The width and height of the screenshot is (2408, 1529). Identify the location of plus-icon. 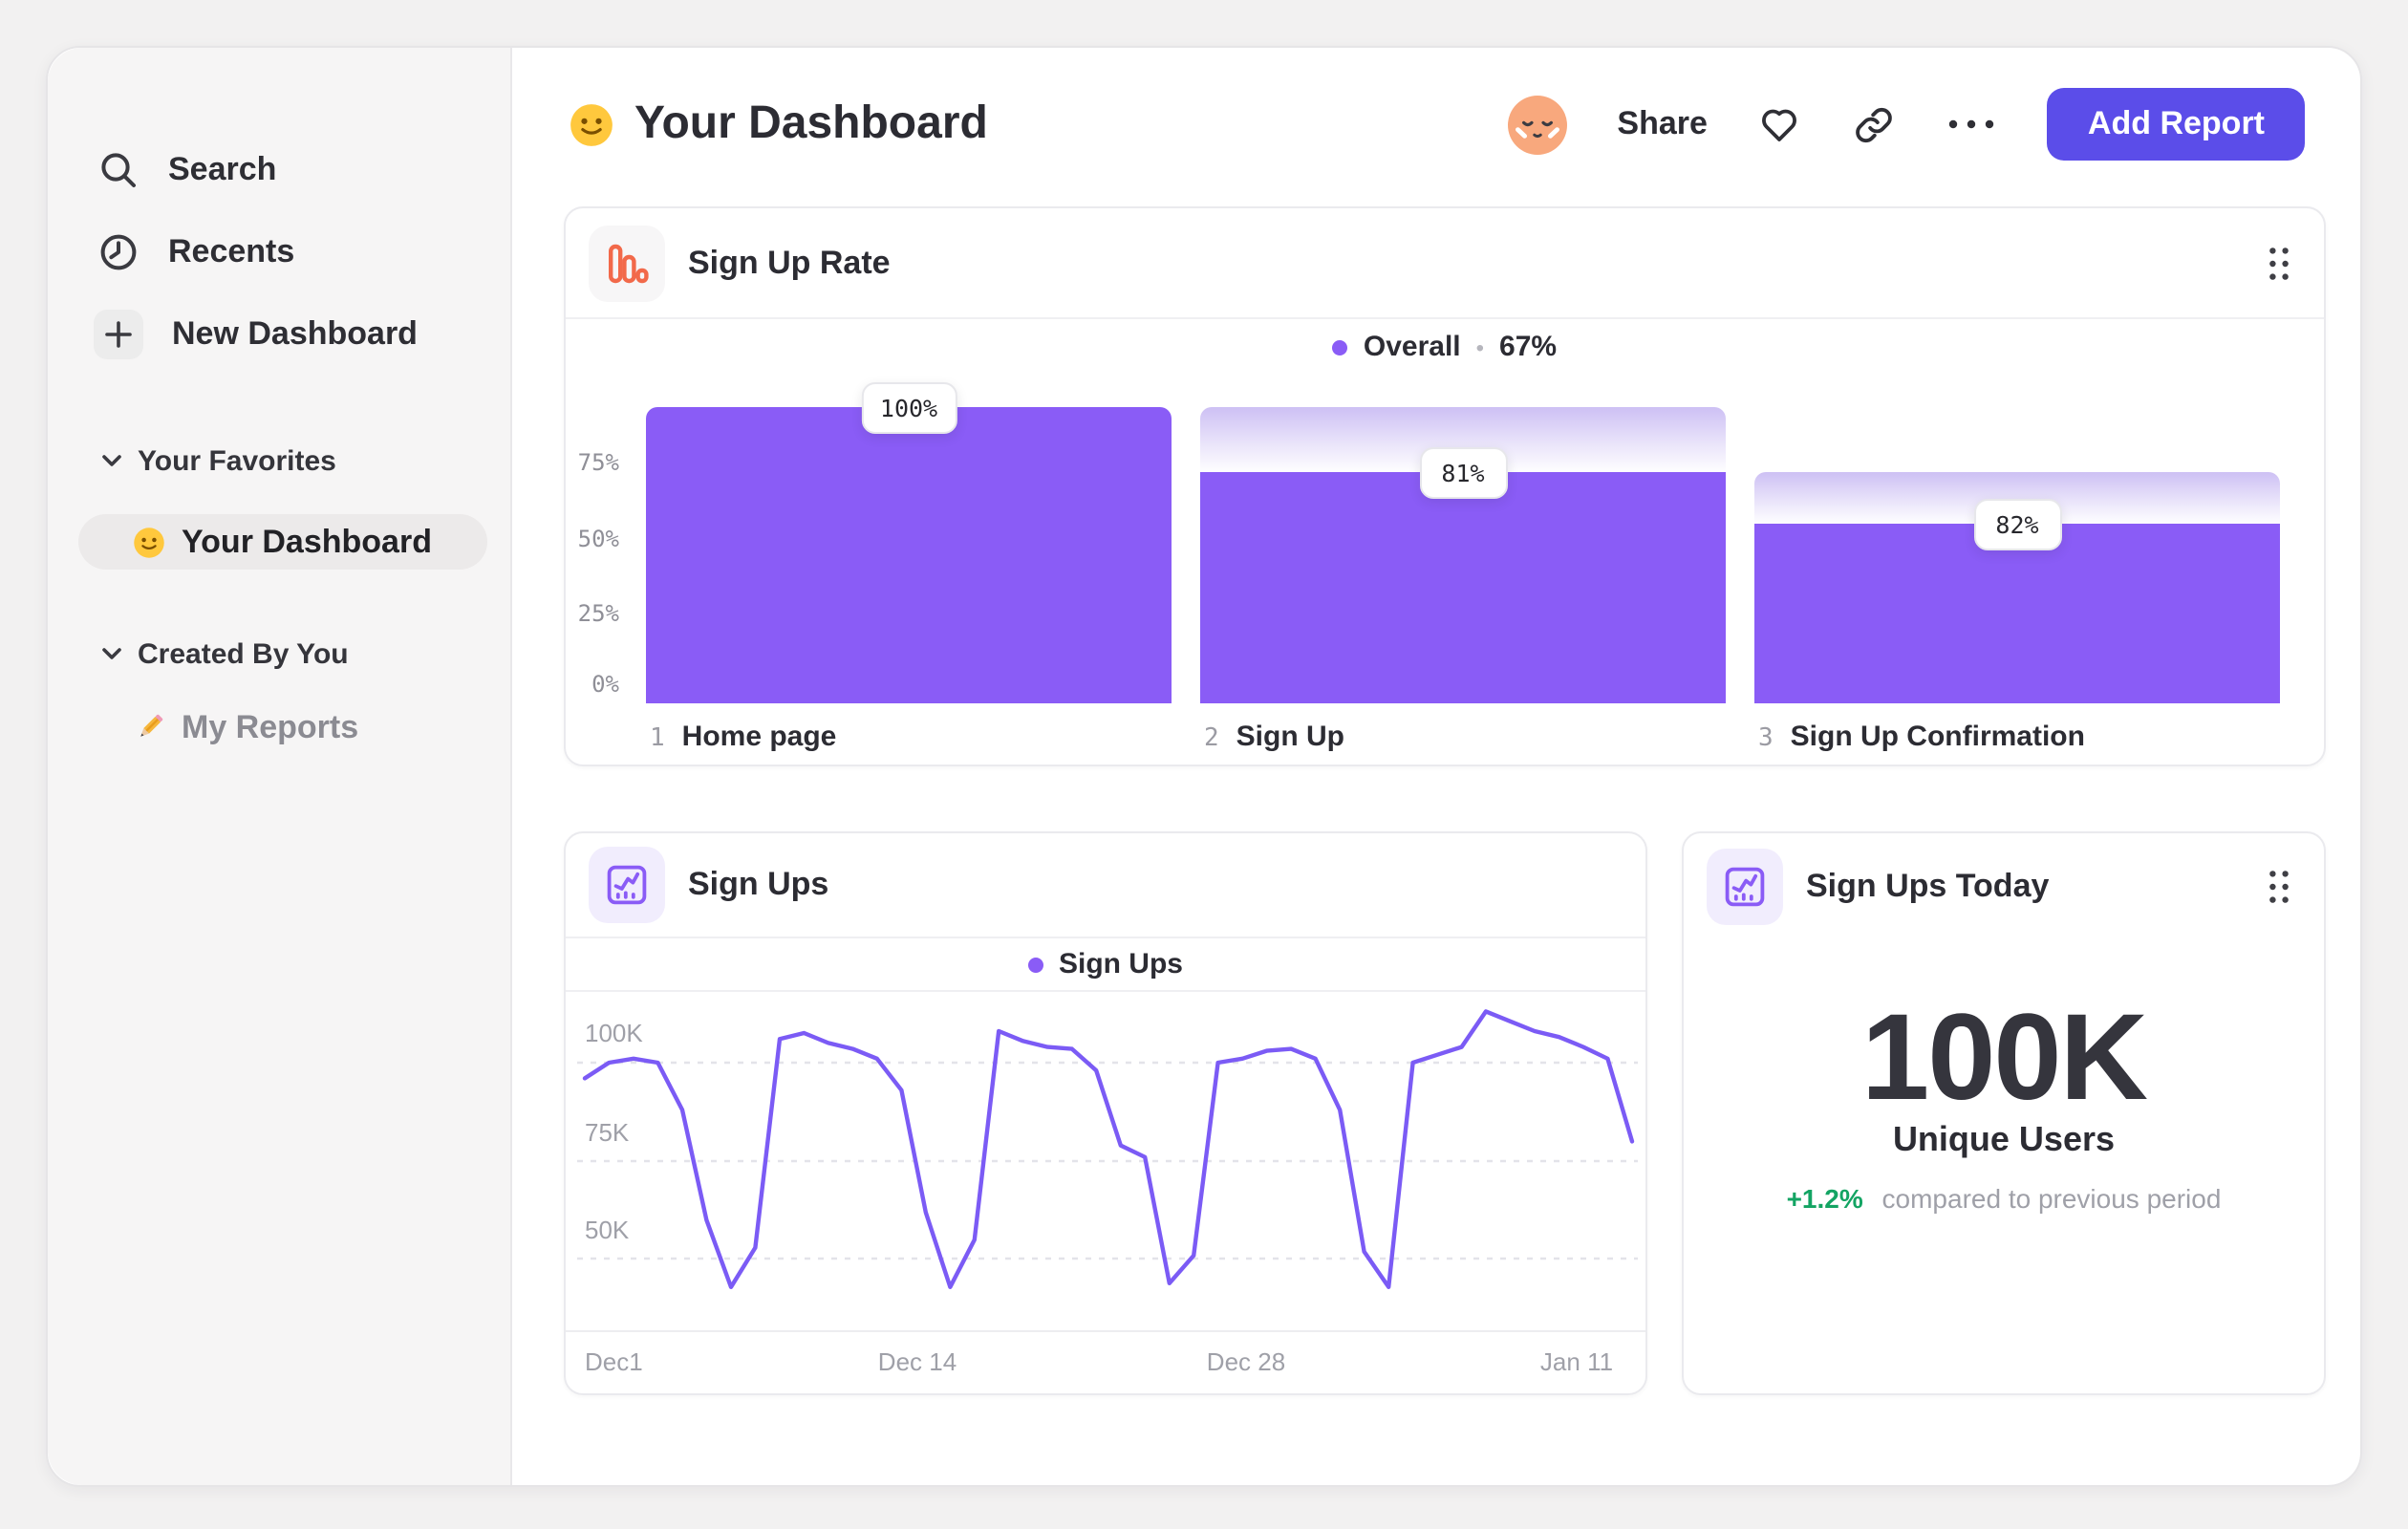
(119, 334).